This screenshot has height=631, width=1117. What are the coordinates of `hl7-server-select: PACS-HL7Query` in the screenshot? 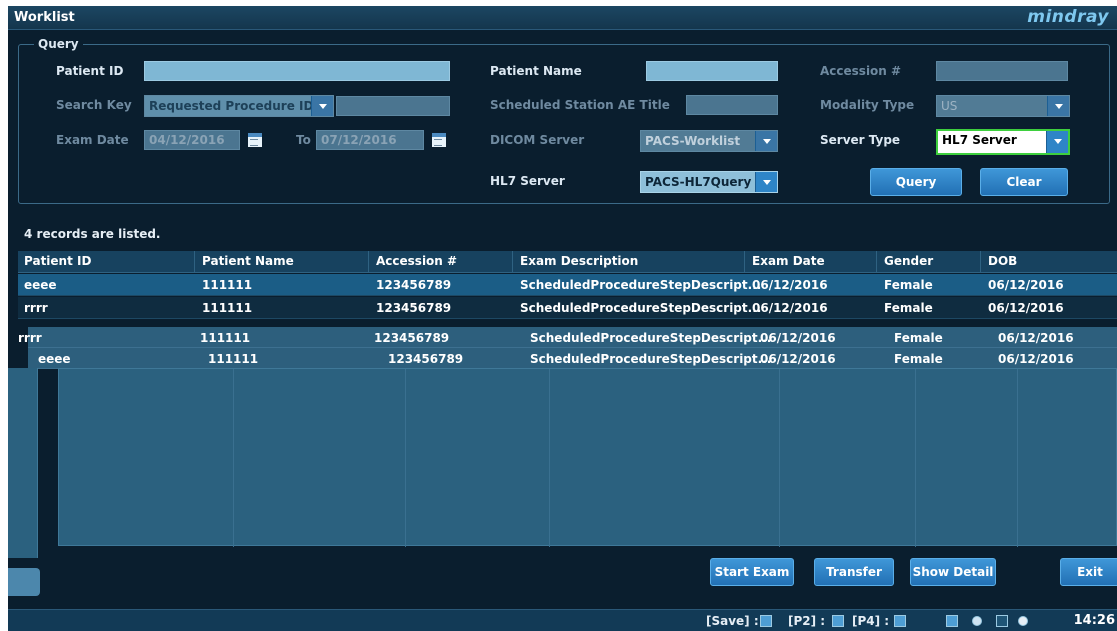 It's located at (709, 182).